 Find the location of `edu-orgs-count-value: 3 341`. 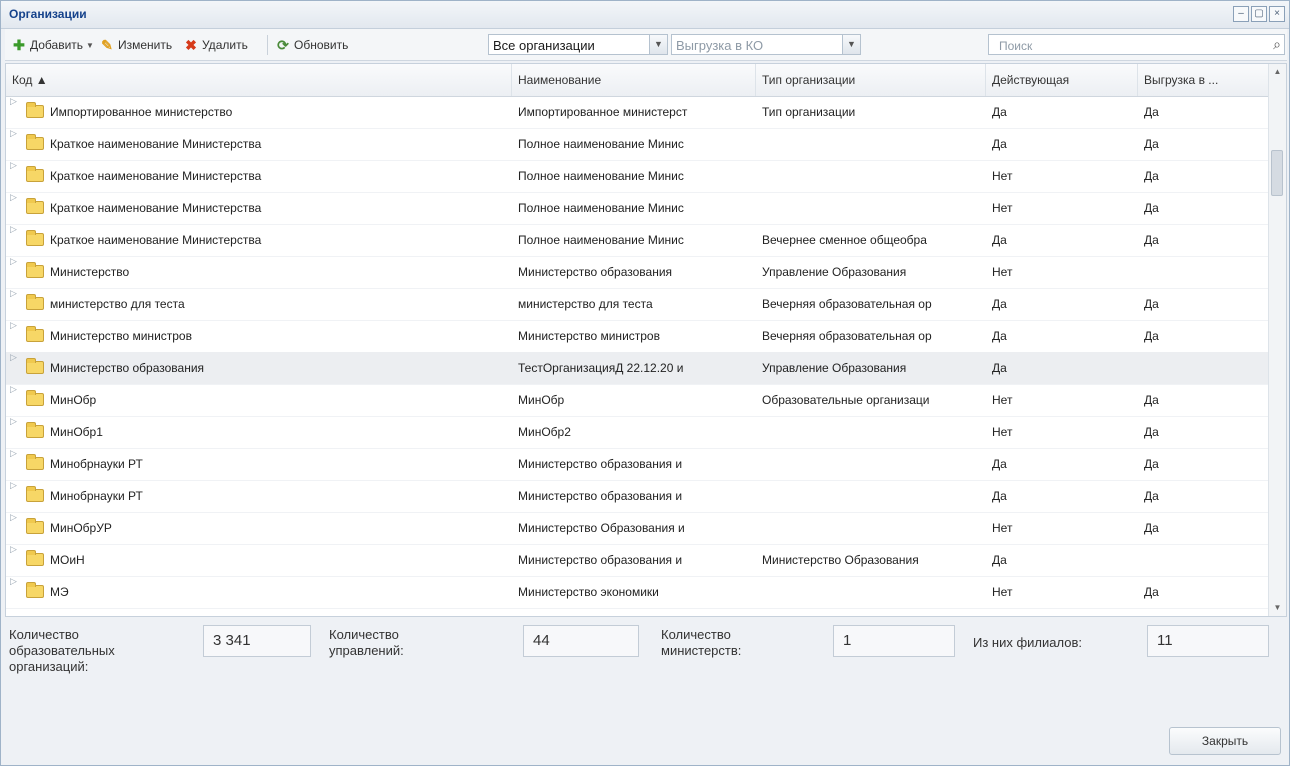

edu-orgs-count-value: 3 341 is located at coordinates (257, 641).